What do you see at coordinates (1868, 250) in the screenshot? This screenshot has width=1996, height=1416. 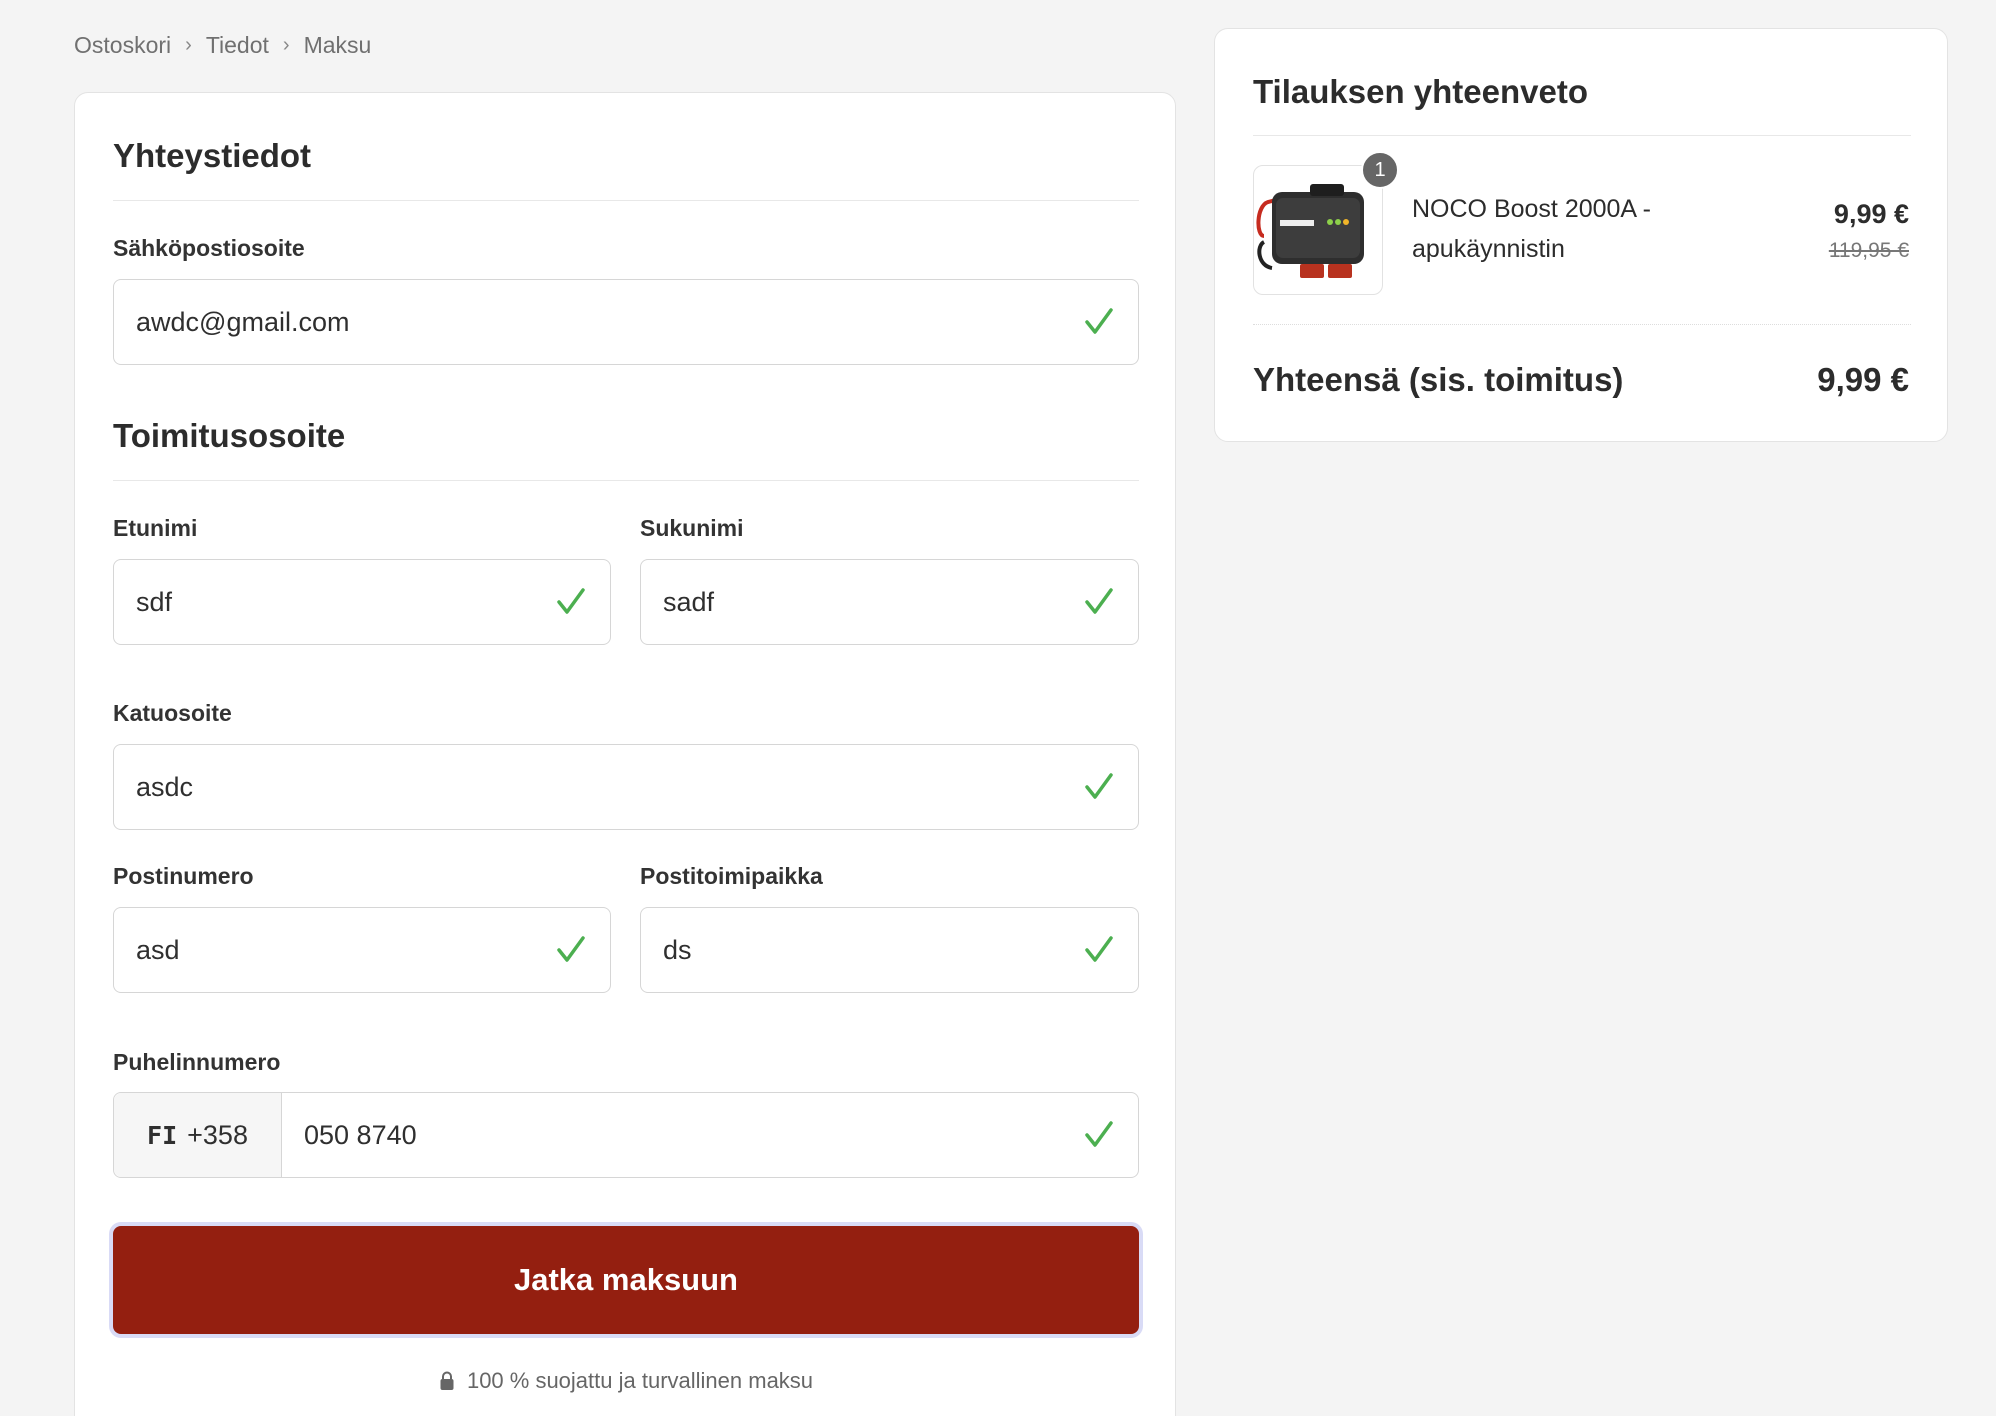 I see `product-old-price: 119,95 €` at bounding box center [1868, 250].